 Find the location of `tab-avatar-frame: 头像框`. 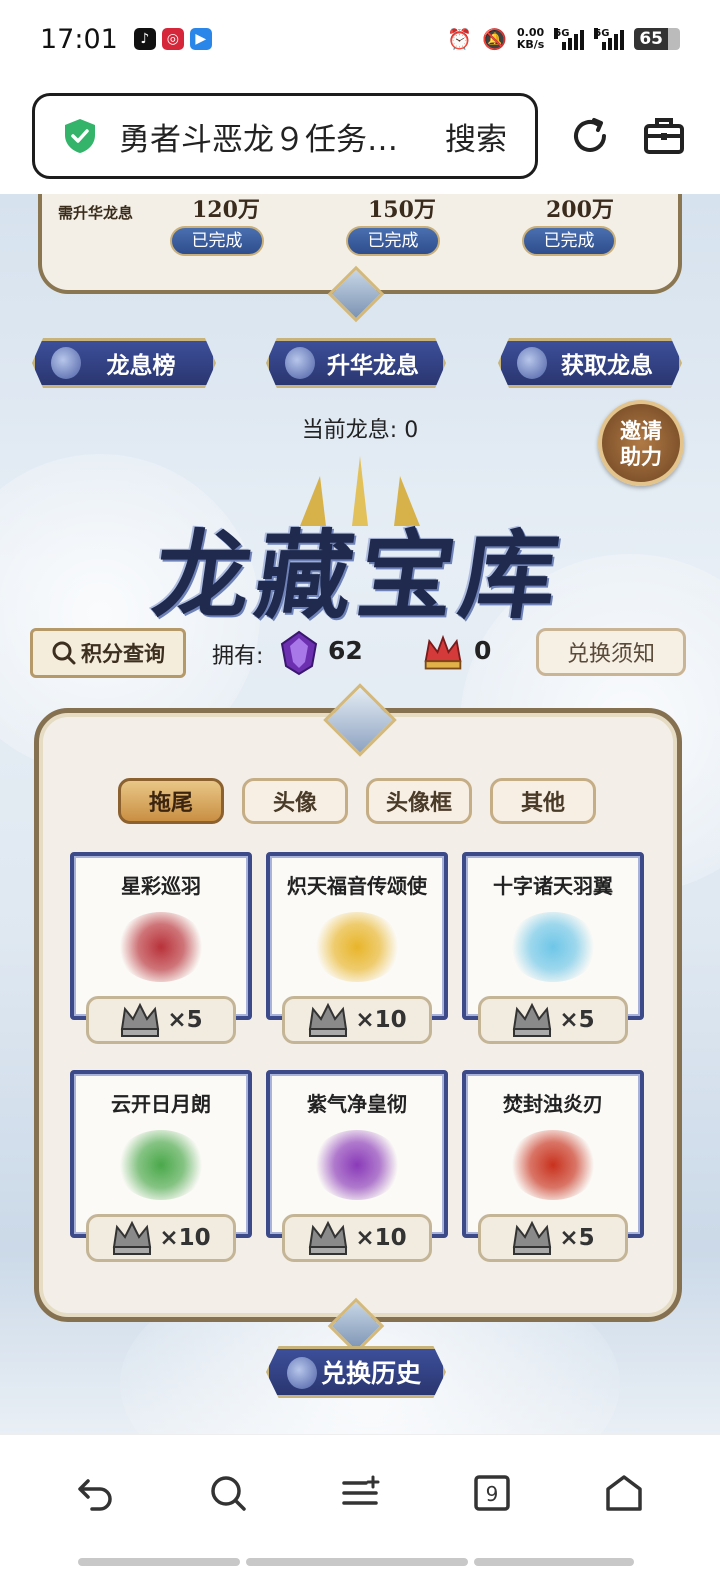

tab-avatar-frame: 头像框 is located at coordinates (419, 801).